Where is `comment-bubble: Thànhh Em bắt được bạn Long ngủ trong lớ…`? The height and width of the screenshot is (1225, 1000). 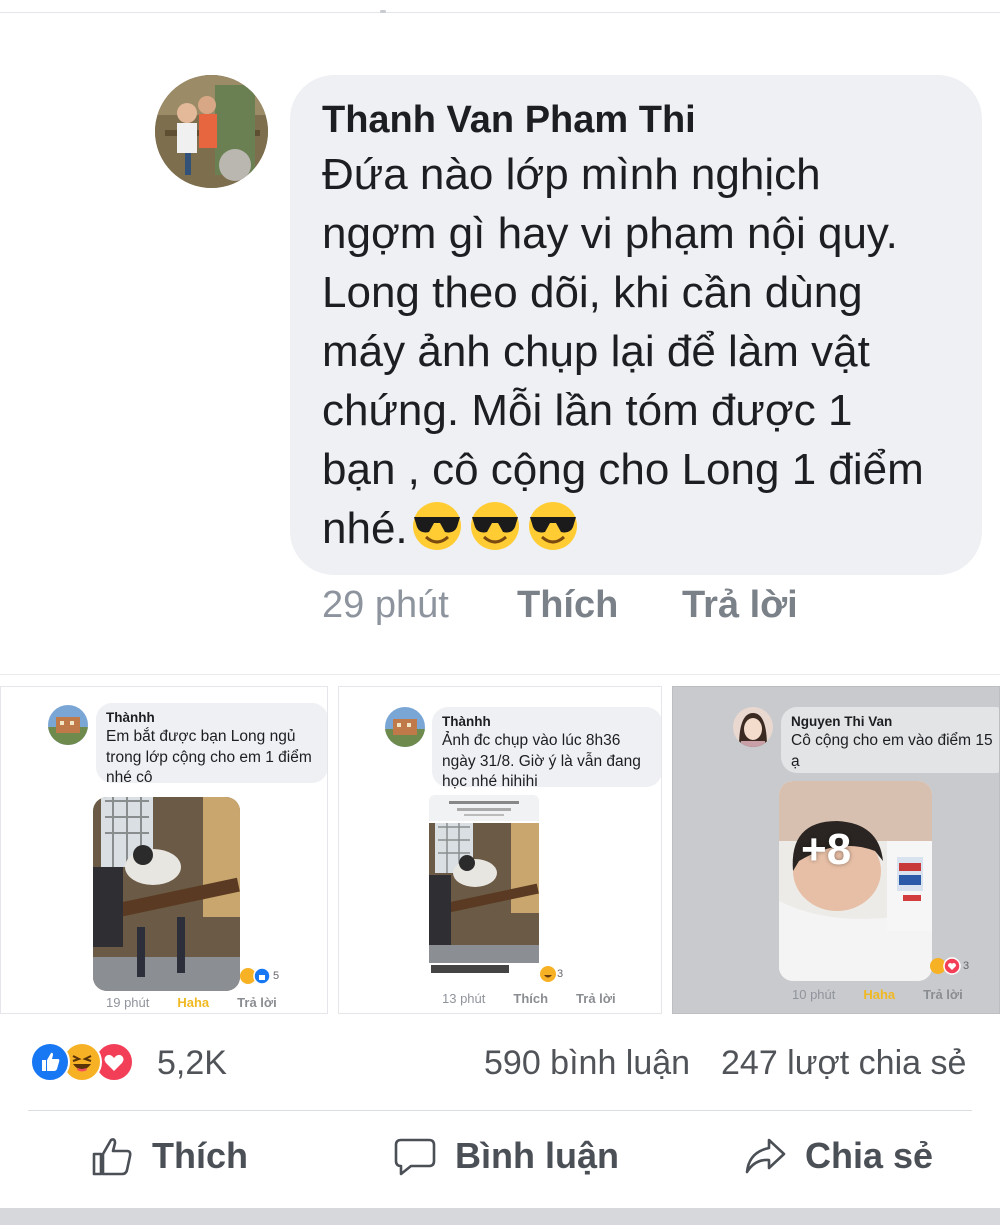 comment-bubble: Thànhh Em bắt được bạn Long ngủ trong lớ… is located at coordinates (211, 744).